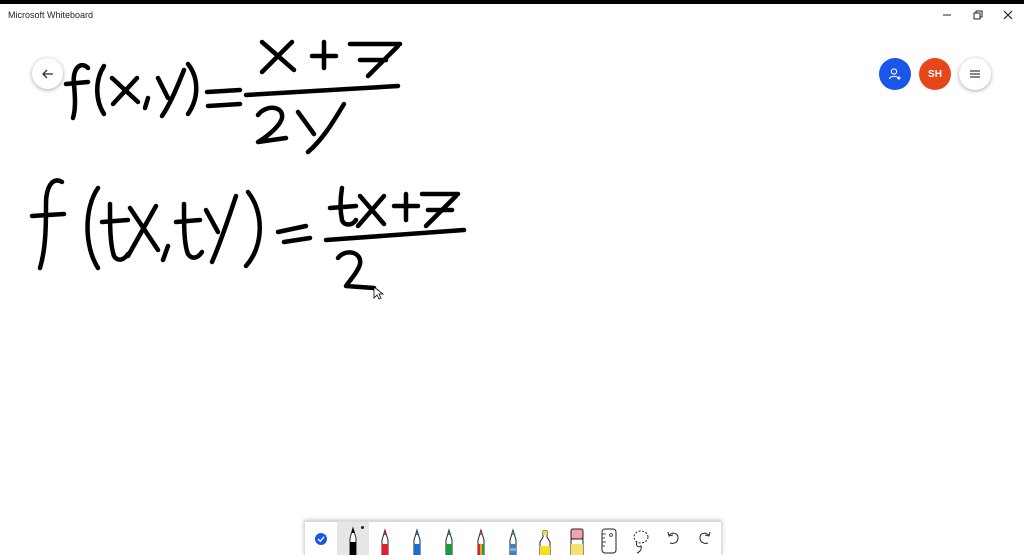 The height and width of the screenshot is (555, 1024). I want to click on ink-to-shape-toggle, so click(321, 538).